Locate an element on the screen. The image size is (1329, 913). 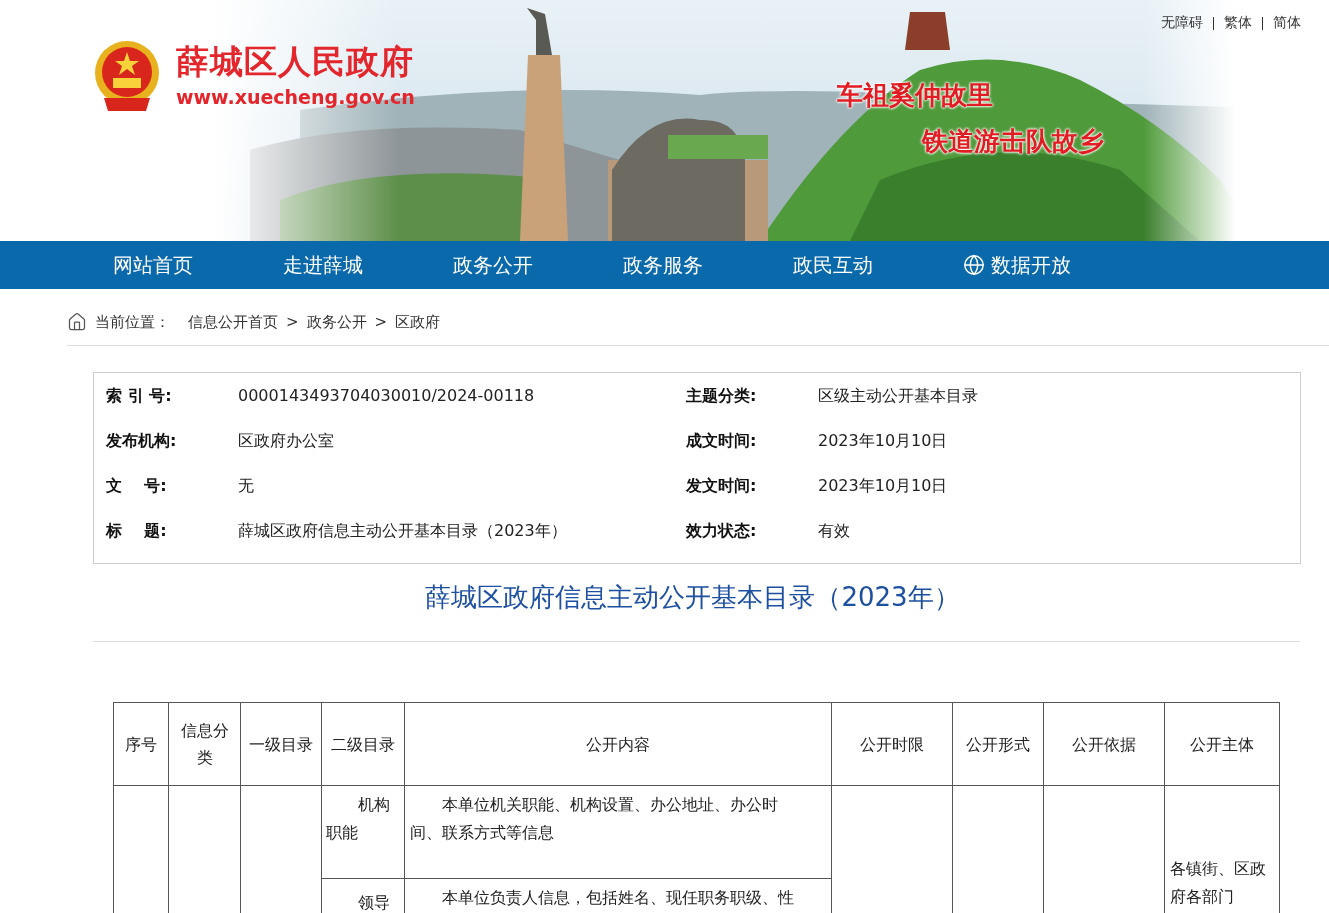
column-header: 信息分类 is located at coordinates (204, 744).